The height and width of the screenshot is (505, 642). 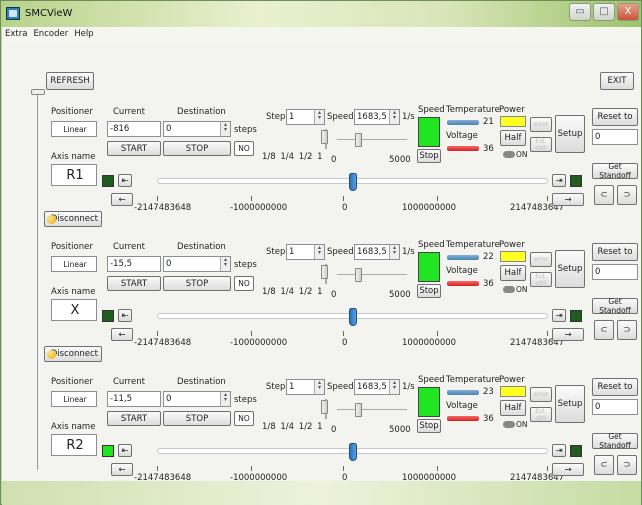 I want to click on current-position-field: -11,5, so click(x=134, y=399).